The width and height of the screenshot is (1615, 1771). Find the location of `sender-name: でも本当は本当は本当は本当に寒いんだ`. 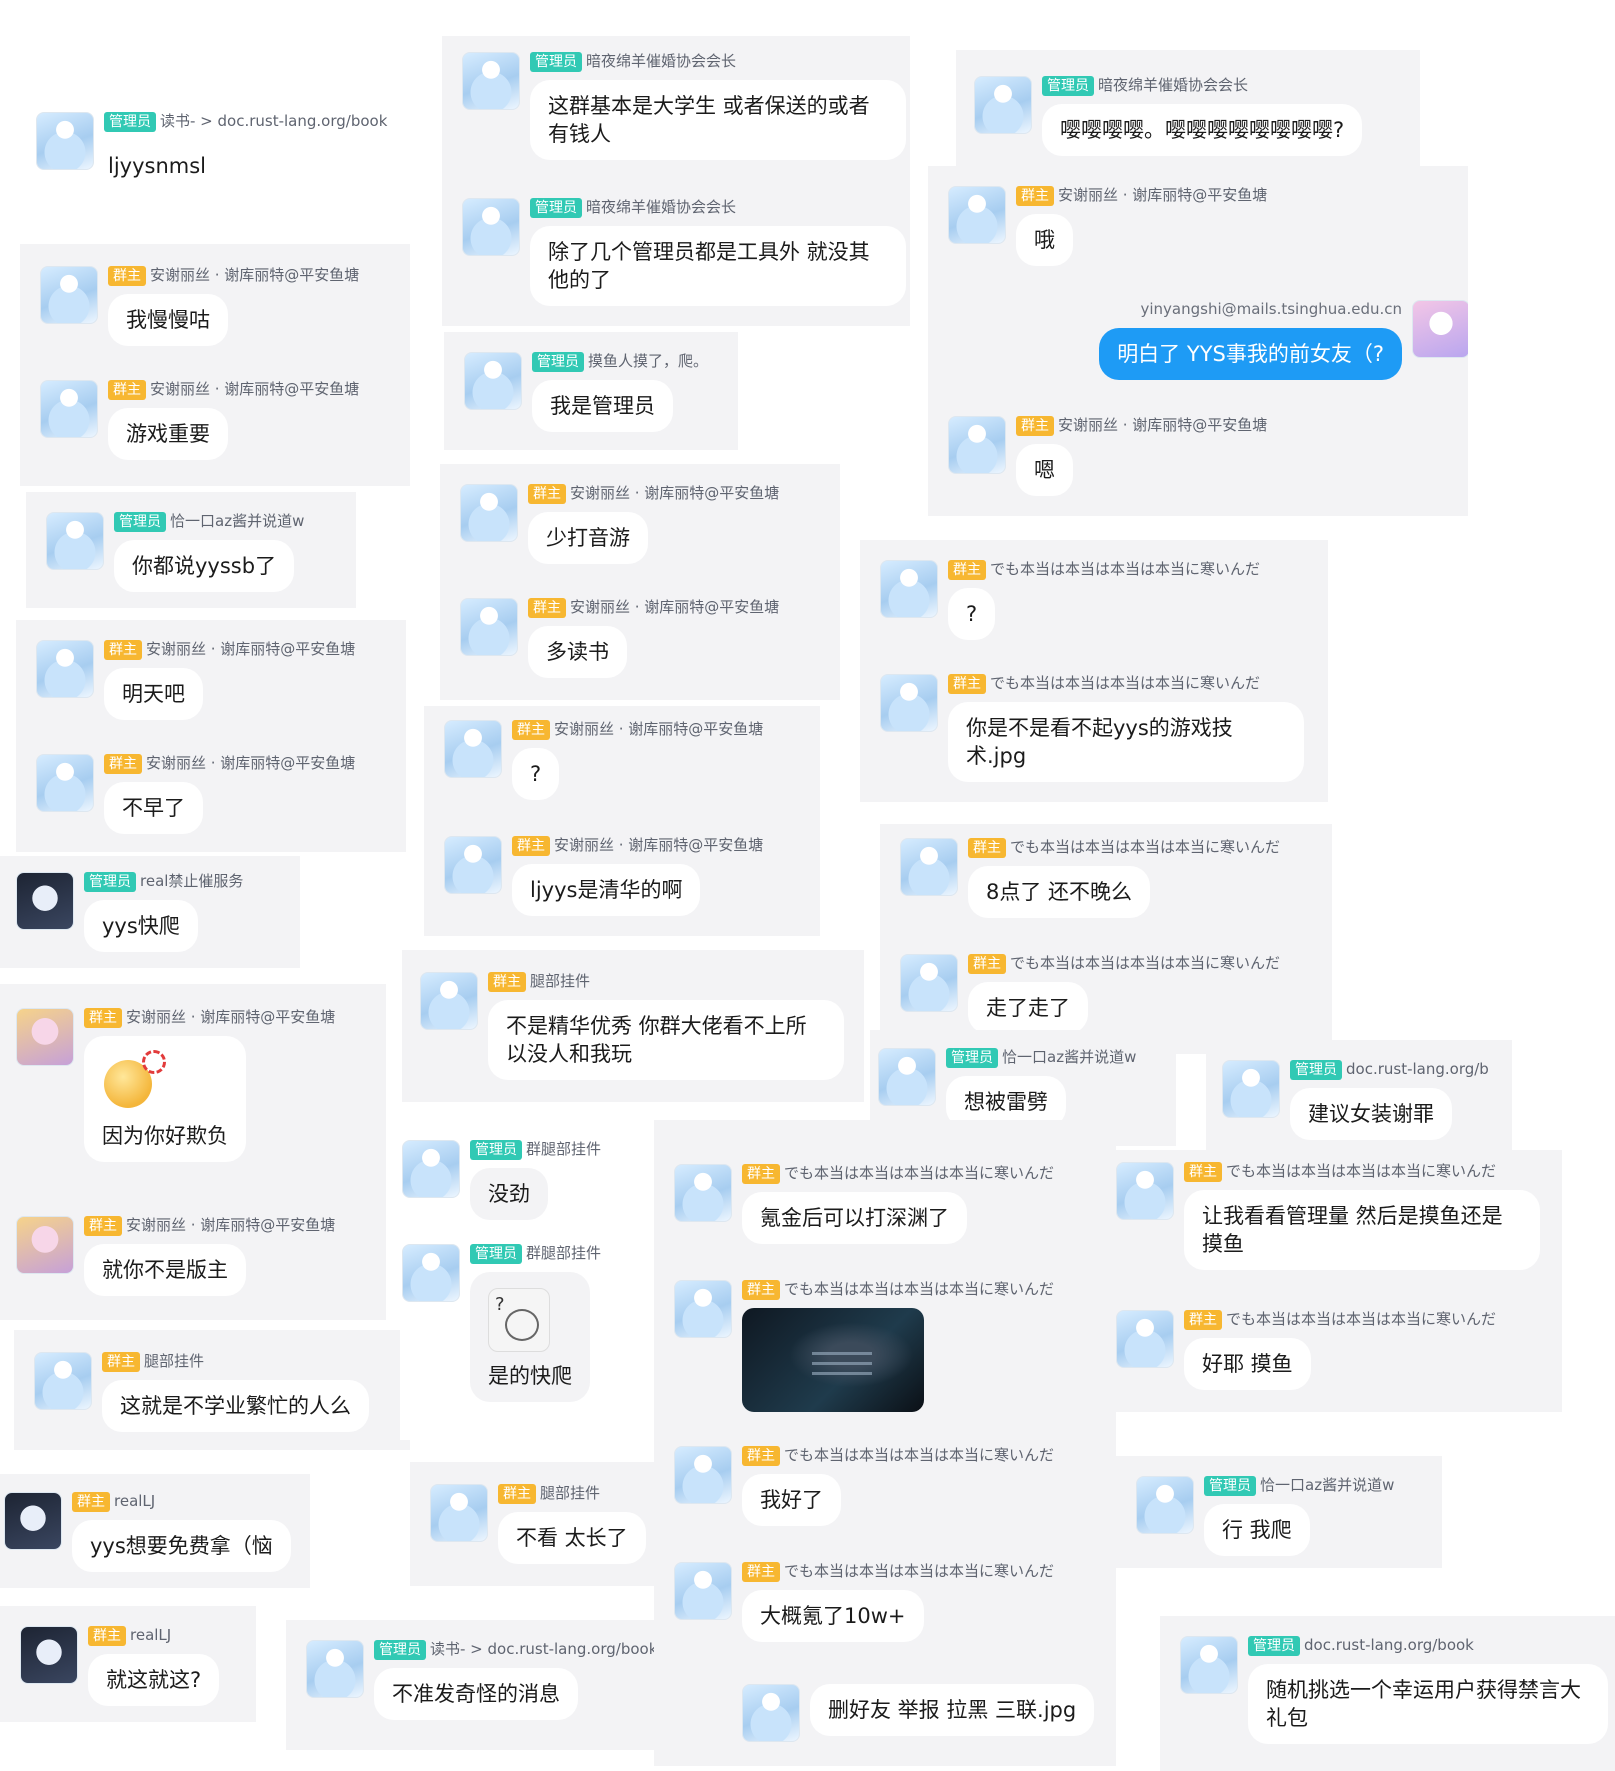

sender-name: でも本当は本当は本当は本当に寒いんだ is located at coordinates (1361, 1171).